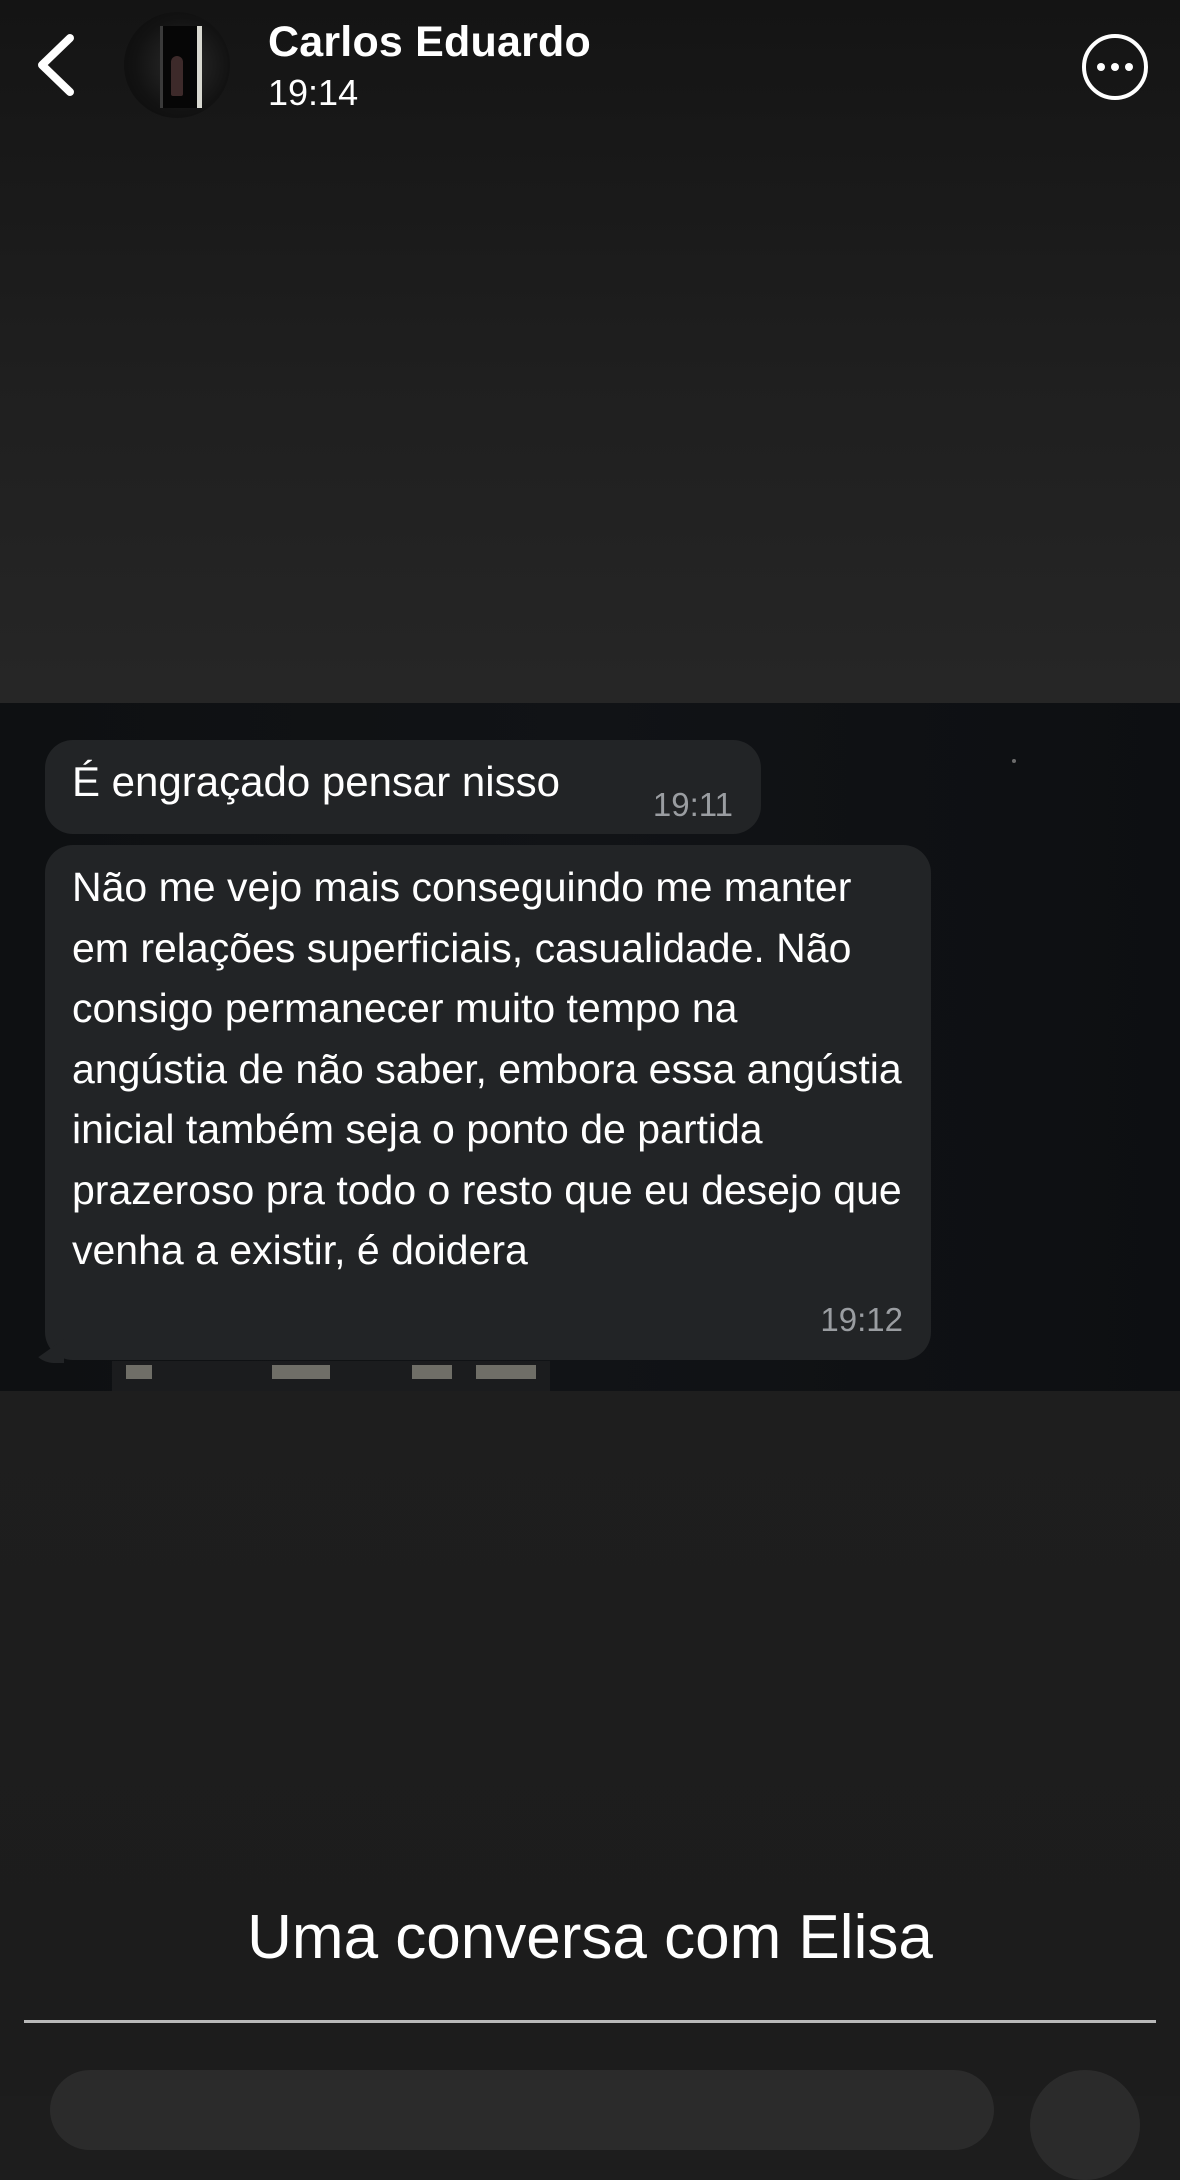 Image resolution: width=1180 pixels, height=2180 pixels. What do you see at coordinates (1014, 761) in the screenshot?
I see `background-speck` at bounding box center [1014, 761].